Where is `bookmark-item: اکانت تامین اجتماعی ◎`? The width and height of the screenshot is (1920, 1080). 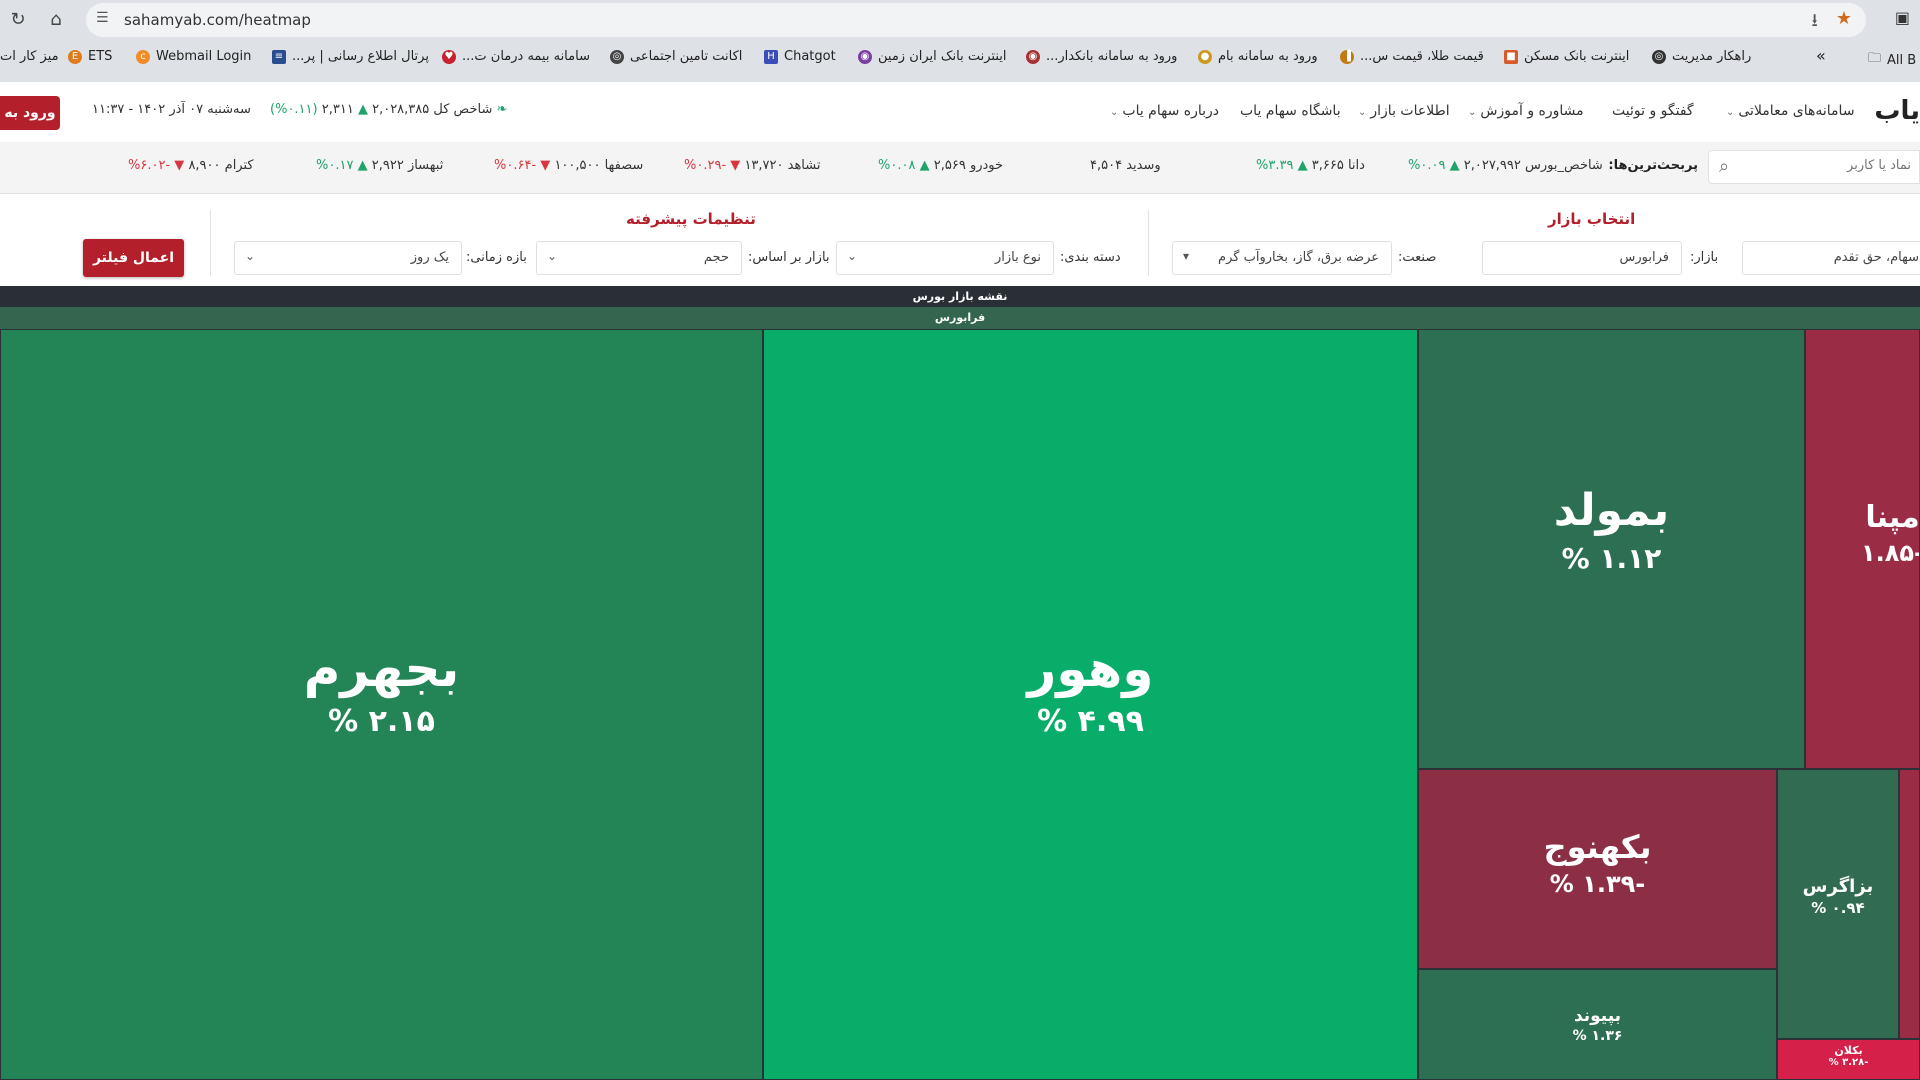
bookmark-item: اکانت تامین اجتماعی ◎ is located at coordinates (676, 56).